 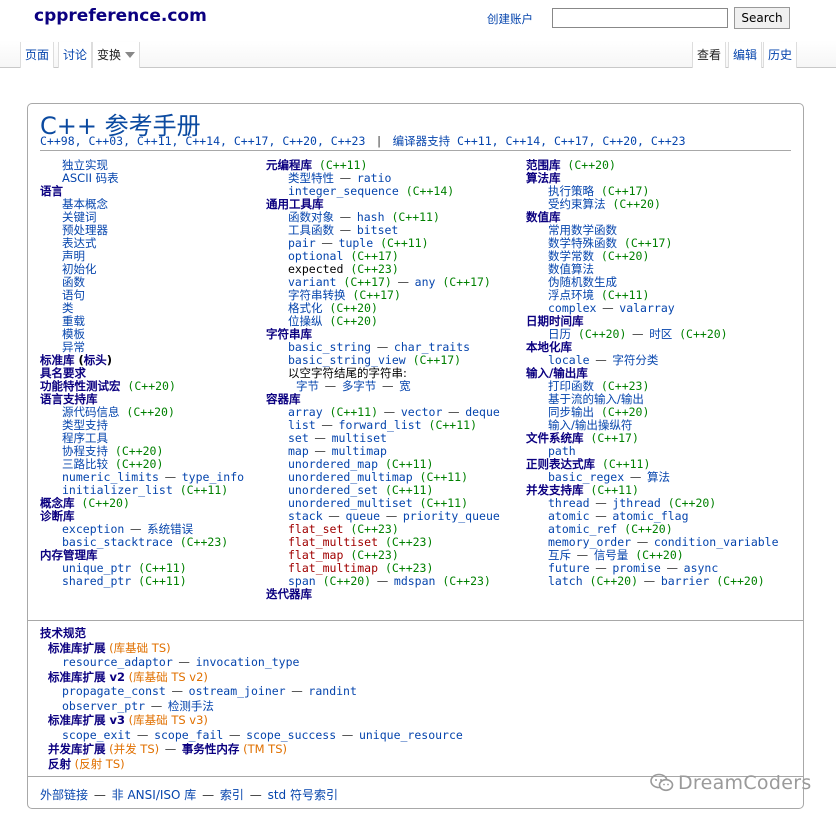 I want to click on reference-link: 类, so click(x=68, y=308).